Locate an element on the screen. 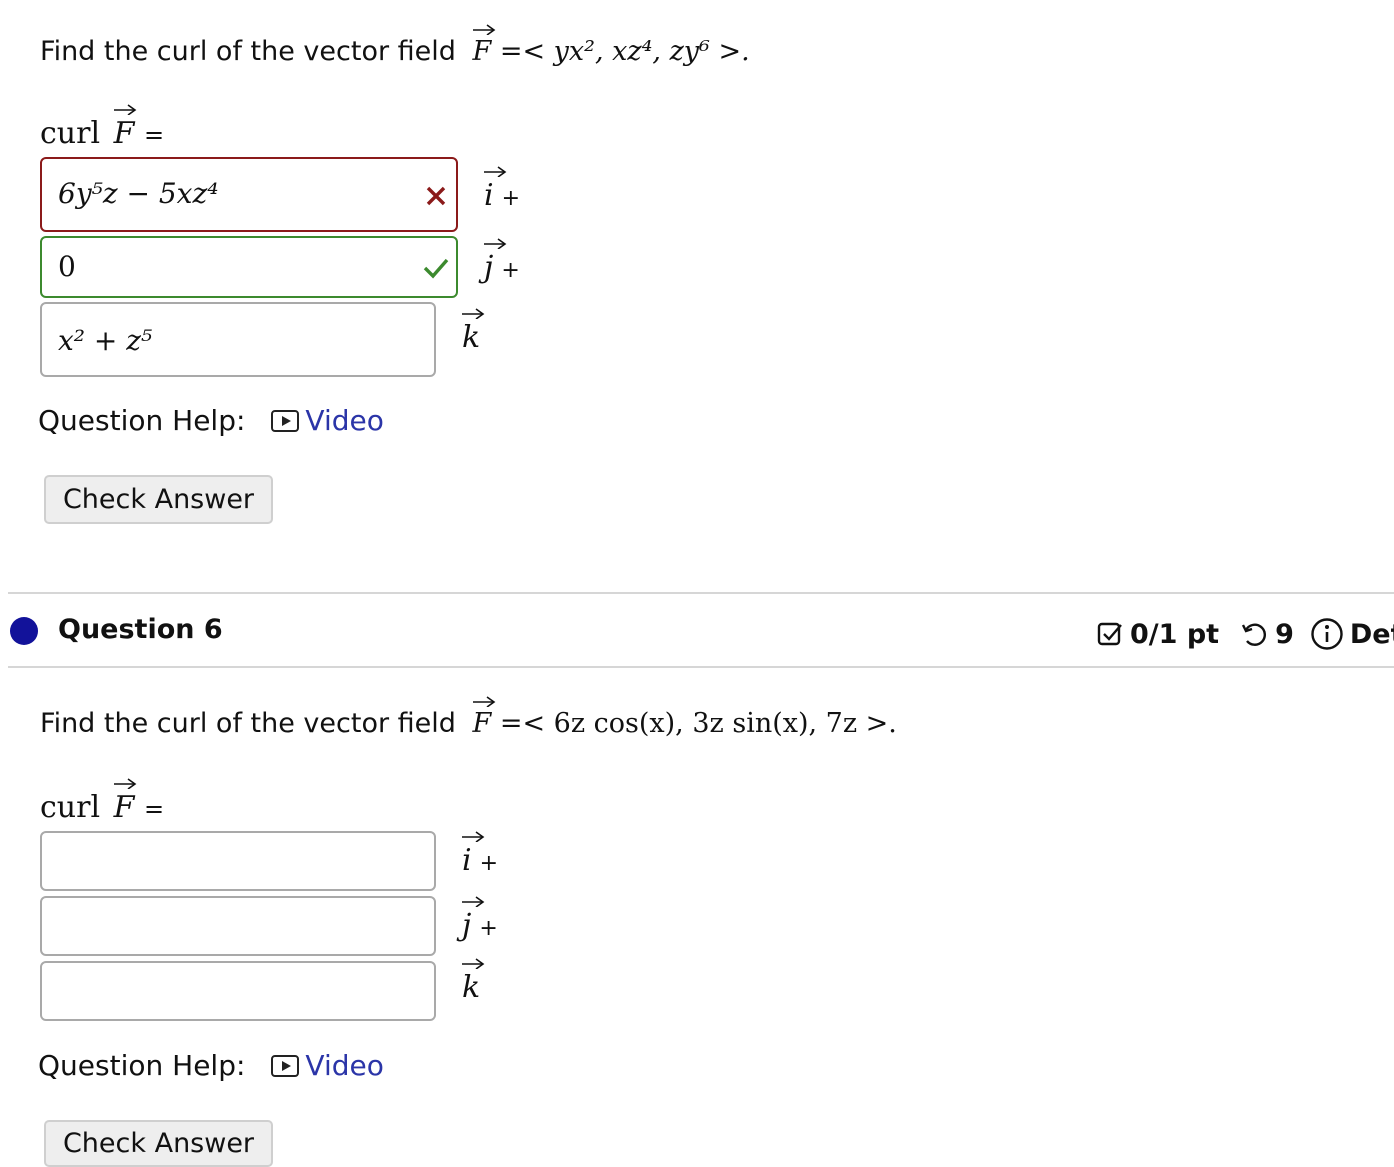  info-icon is located at coordinates (1327, 634).